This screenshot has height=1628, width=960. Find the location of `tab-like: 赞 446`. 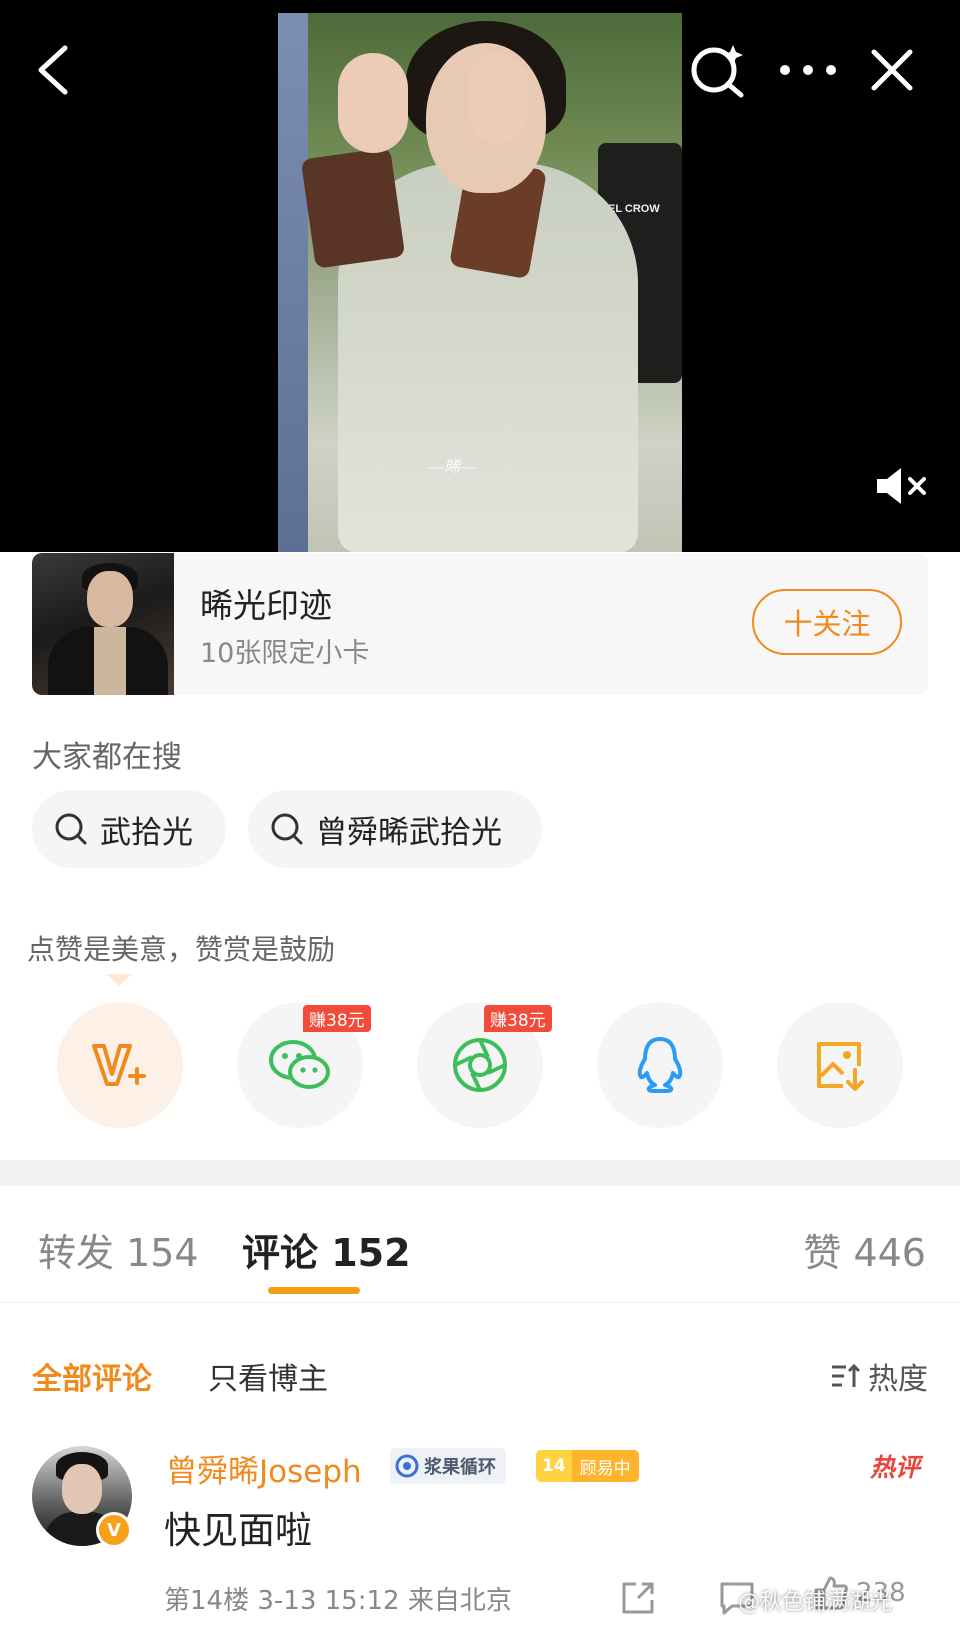

tab-like: 赞 446 is located at coordinates (864, 1249).